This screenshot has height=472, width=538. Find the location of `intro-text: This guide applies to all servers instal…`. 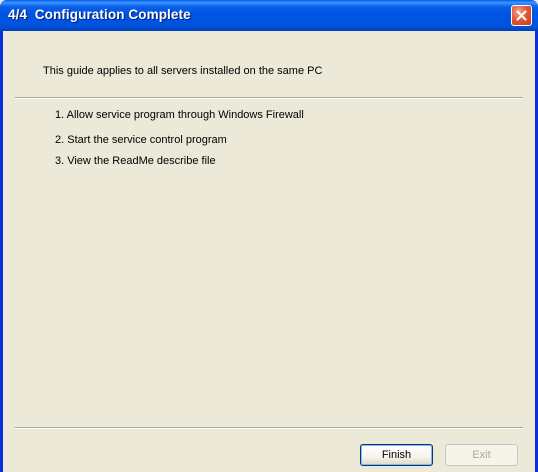

intro-text: This guide applies to all servers instal… is located at coordinates (183, 71).